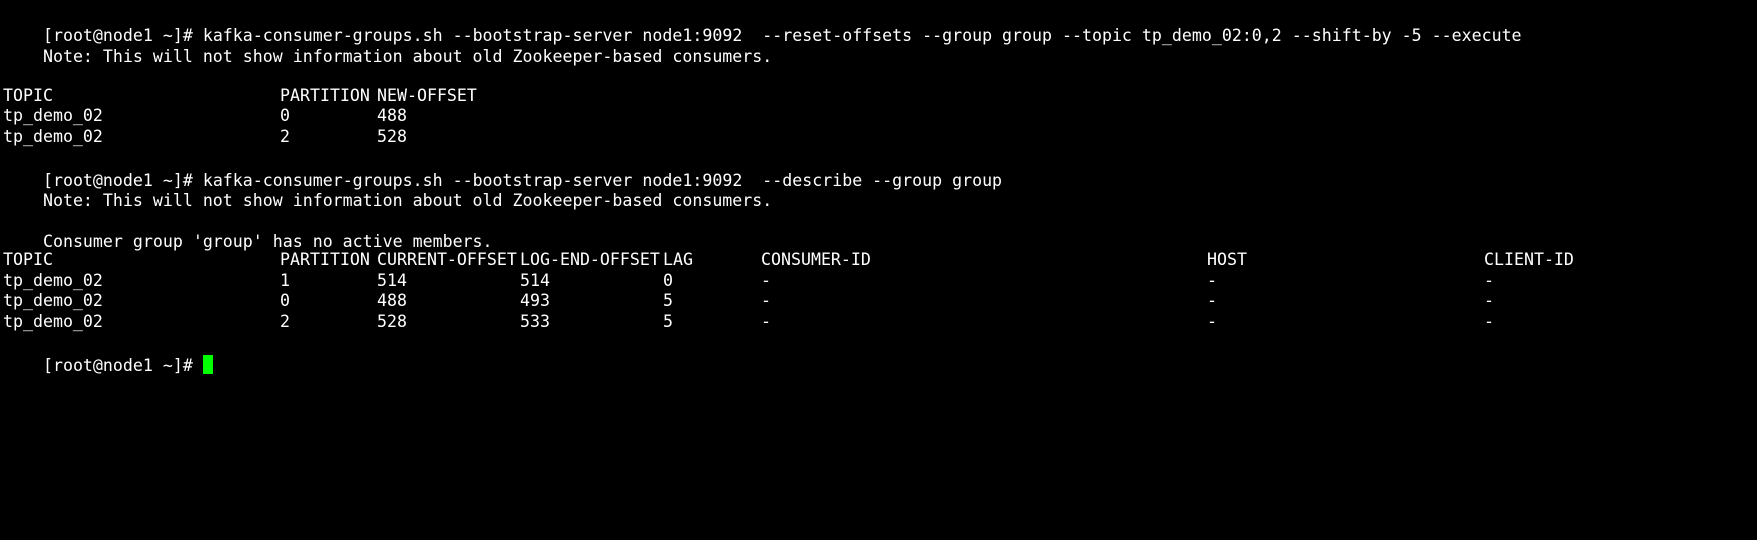  Describe the element at coordinates (28, 259) in the screenshot. I see `column-header-topic: TOPIC` at that location.